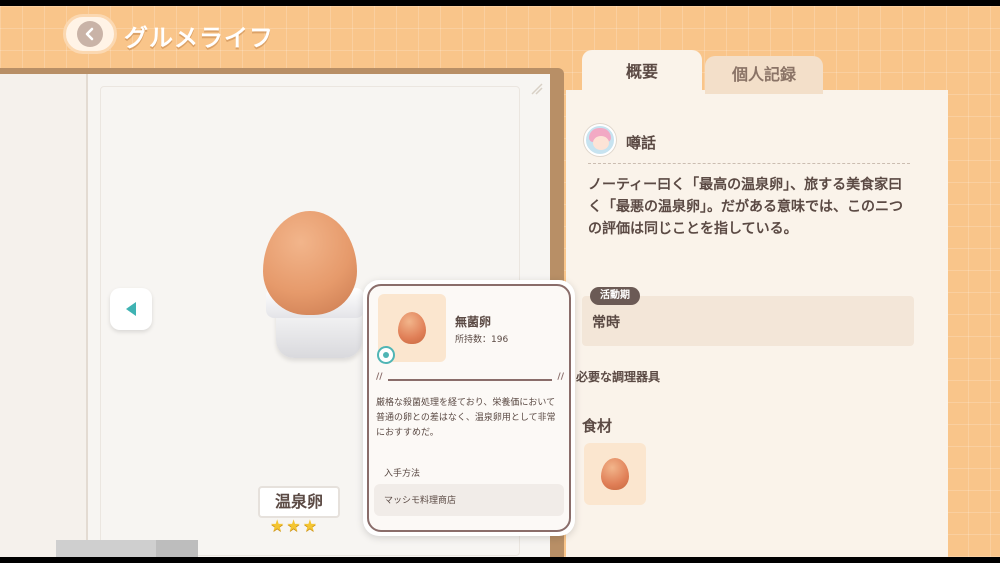 The width and height of the screenshot is (1000, 563). What do you see at coordinates (402, 474) in the screenshot?
I see `acquire-method-label: 入手方法` at bounding box center [402, 474].